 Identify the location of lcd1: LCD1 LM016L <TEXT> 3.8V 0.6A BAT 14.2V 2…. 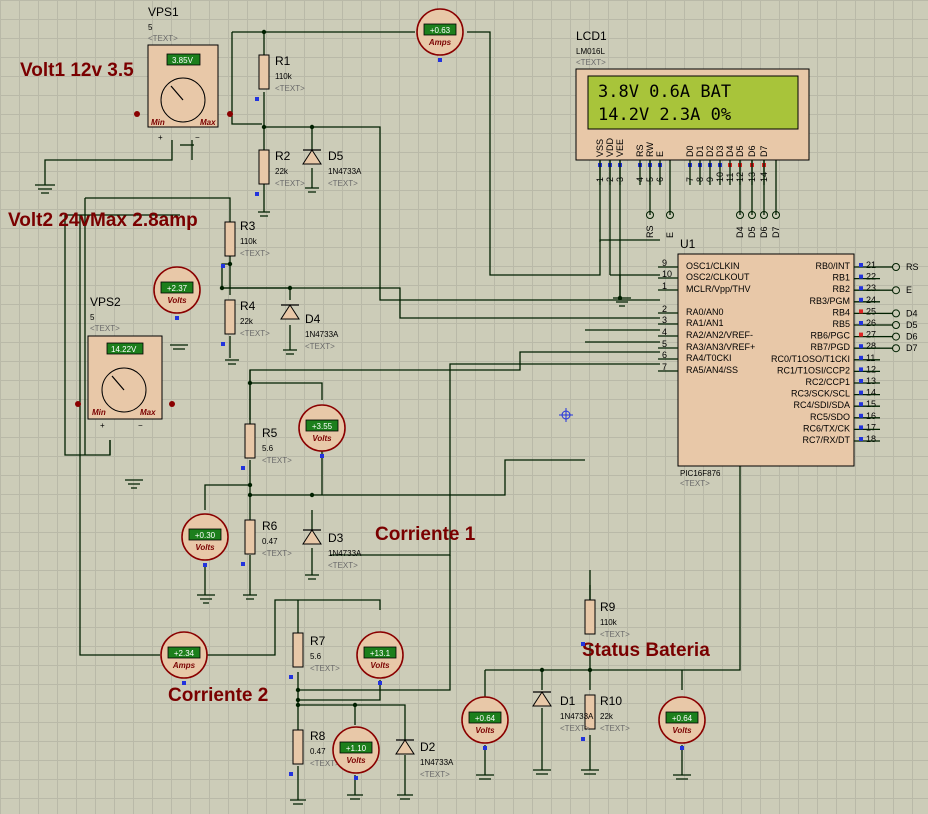
(692, 133).